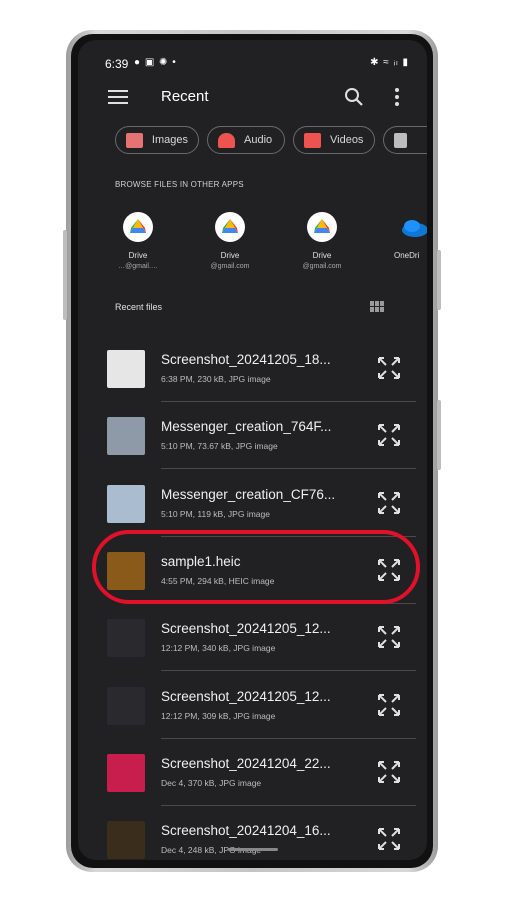  I want to click on app-onedrive: OneDri, so click(400, 236).